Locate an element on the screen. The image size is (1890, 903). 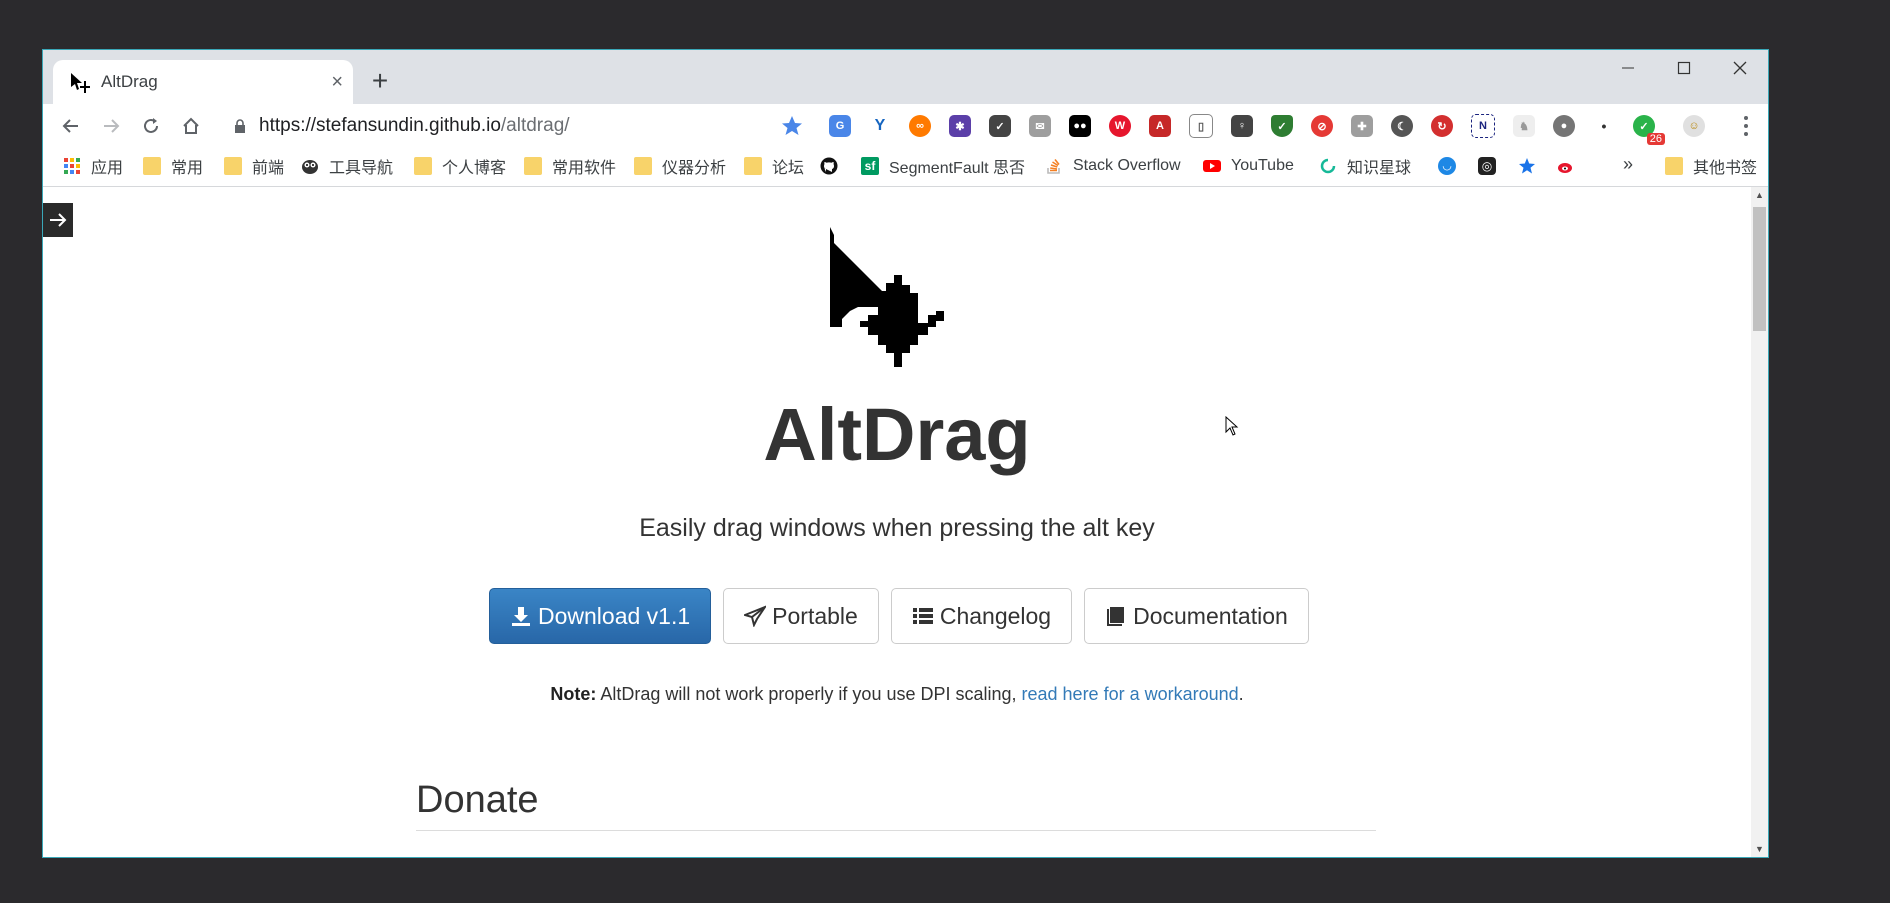
youtube-icon is located at coordinates (1212, 166).